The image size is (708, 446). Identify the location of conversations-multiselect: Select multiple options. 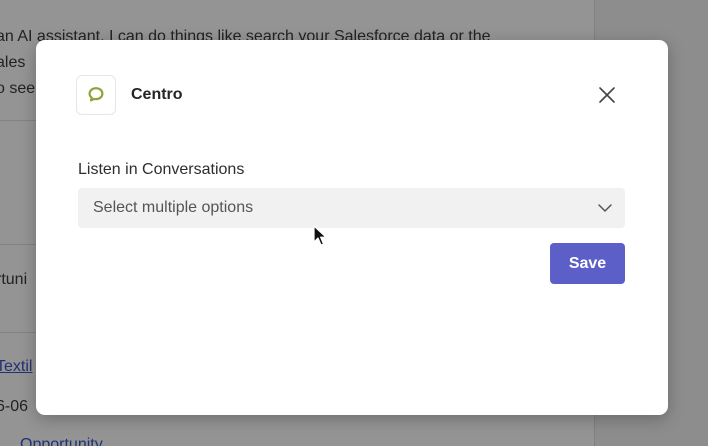
(351, 208).